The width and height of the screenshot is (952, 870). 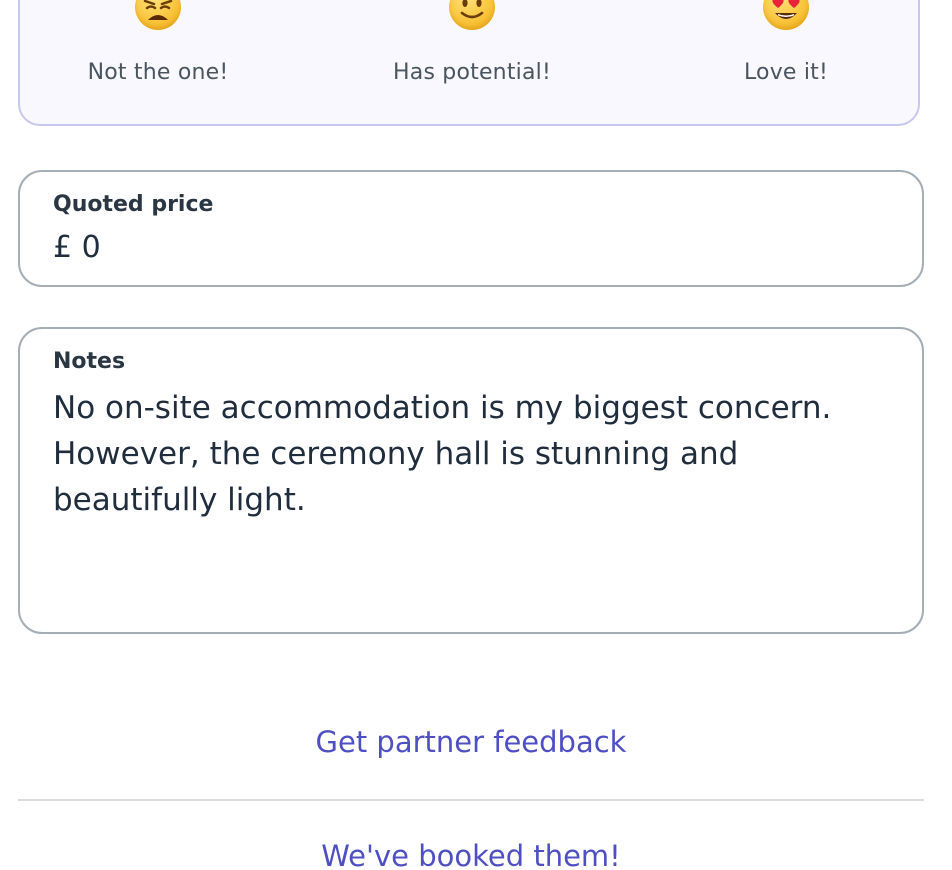 I want to click on rating-option-not-the-one: Not the one!, so click(x=158, y=64).